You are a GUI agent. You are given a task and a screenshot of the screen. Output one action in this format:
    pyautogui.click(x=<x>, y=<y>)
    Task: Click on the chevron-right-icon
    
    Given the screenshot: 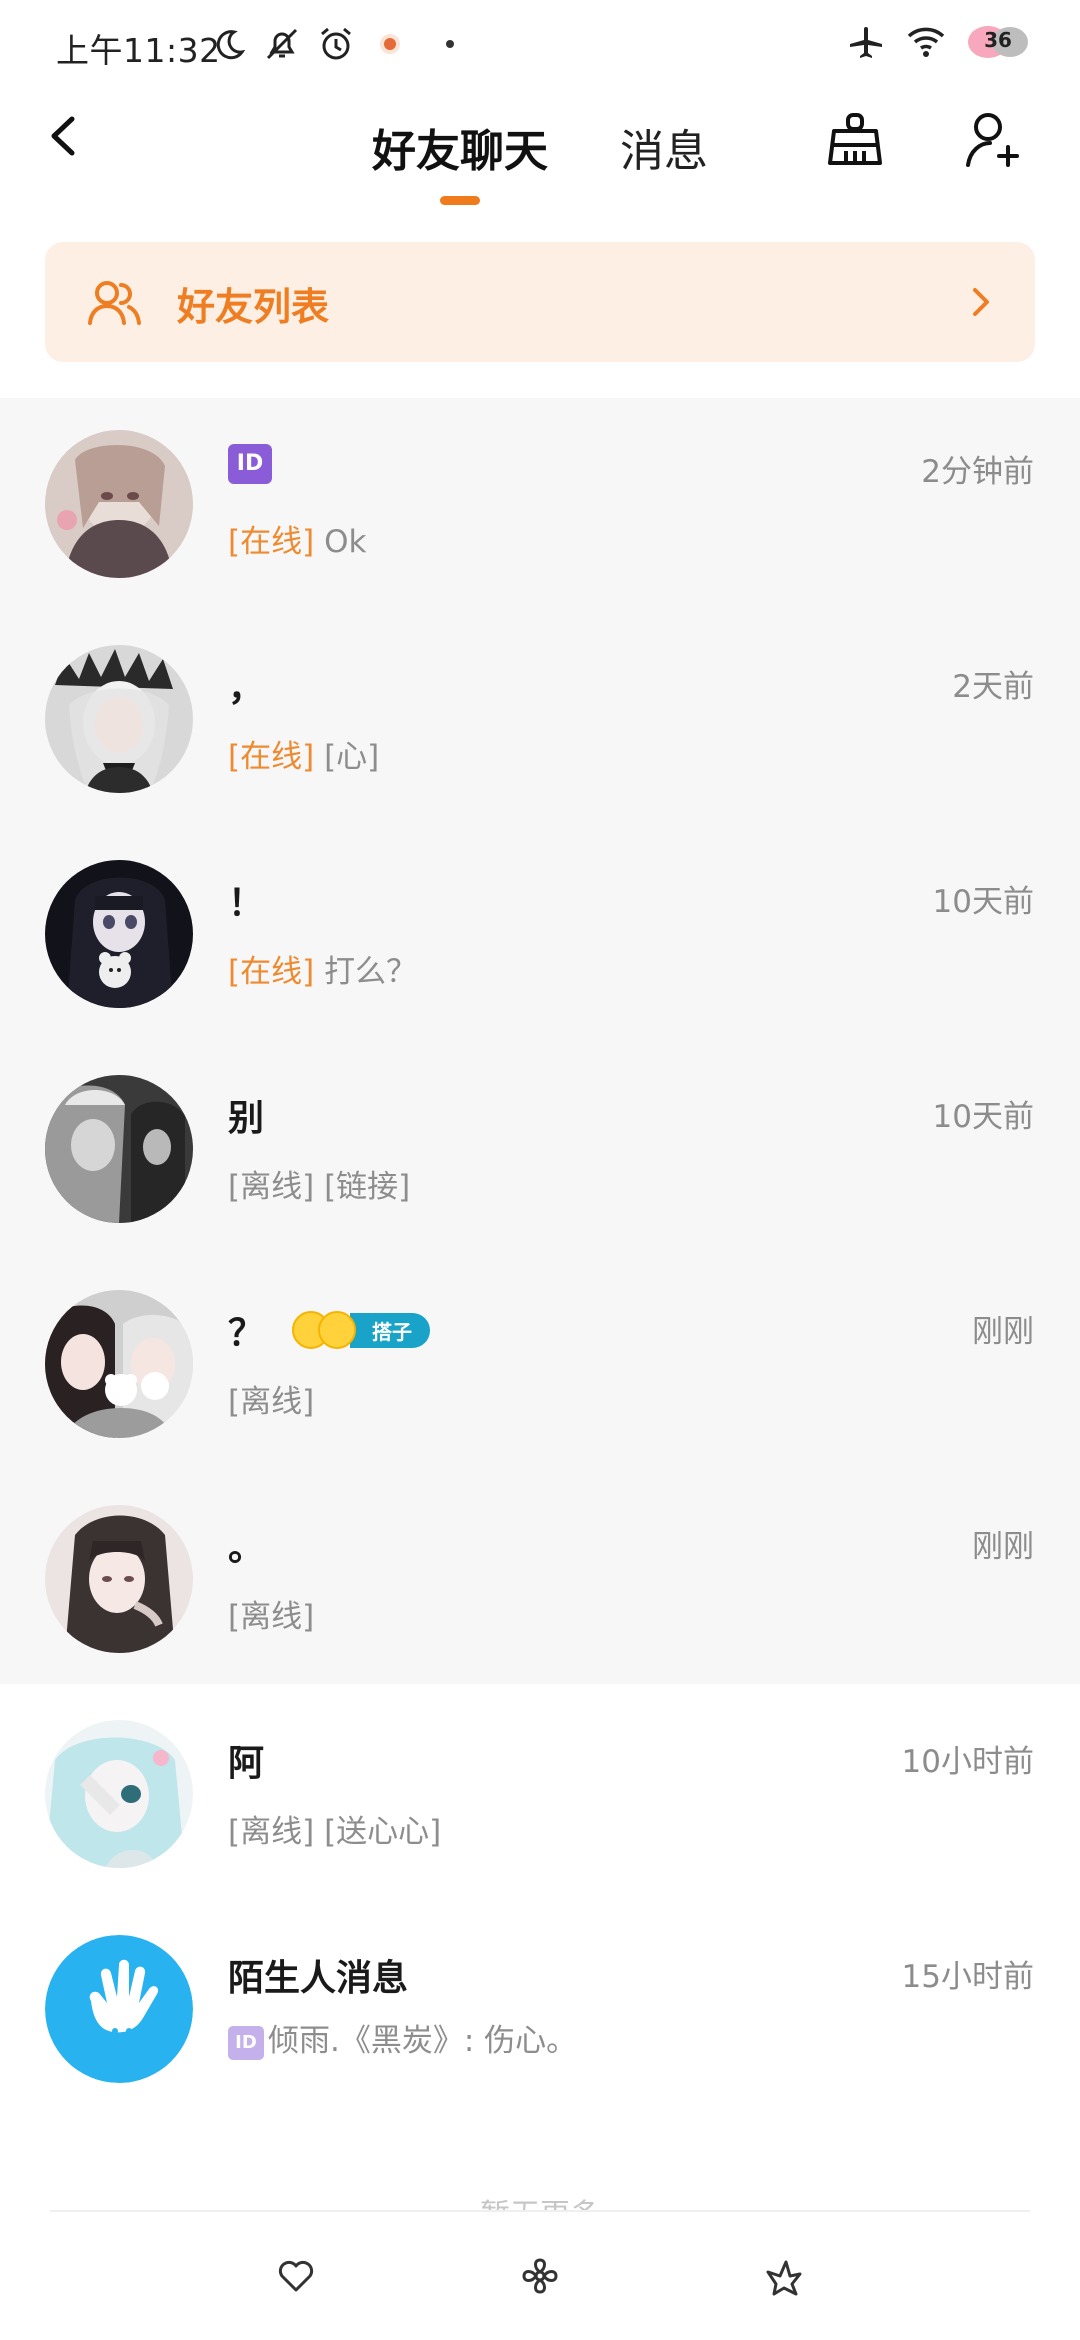 What is the action you would take?
    pyautogui.click(x=981, y=302)
    